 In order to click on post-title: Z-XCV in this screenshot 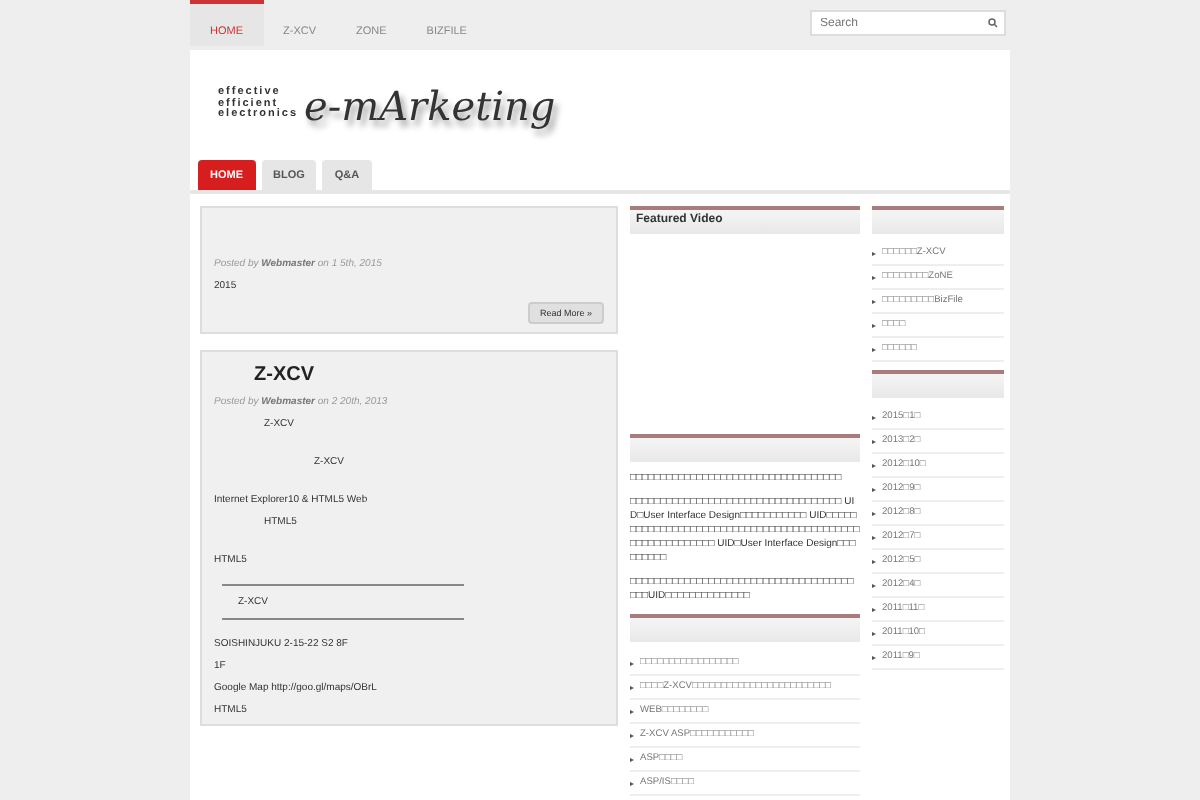, I will do `click(409, 375)`.